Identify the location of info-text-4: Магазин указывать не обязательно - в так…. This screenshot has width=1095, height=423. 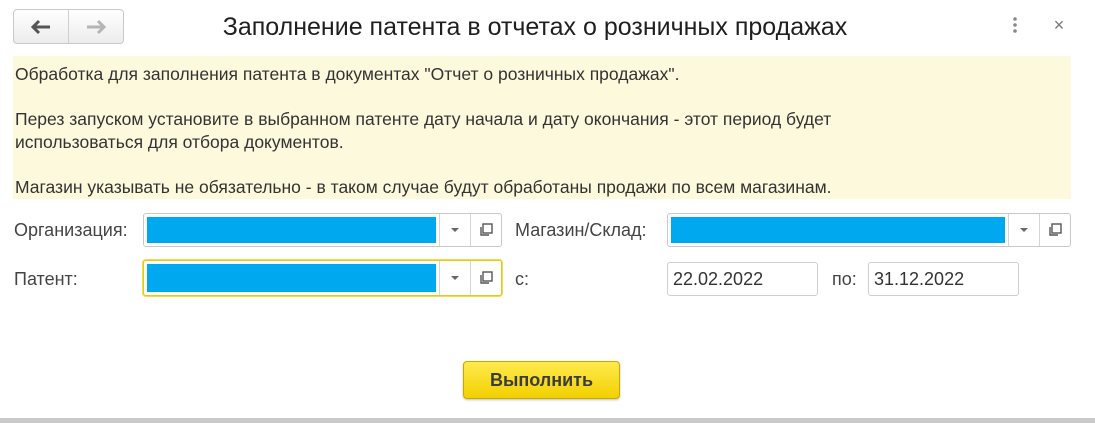
(423, 186).